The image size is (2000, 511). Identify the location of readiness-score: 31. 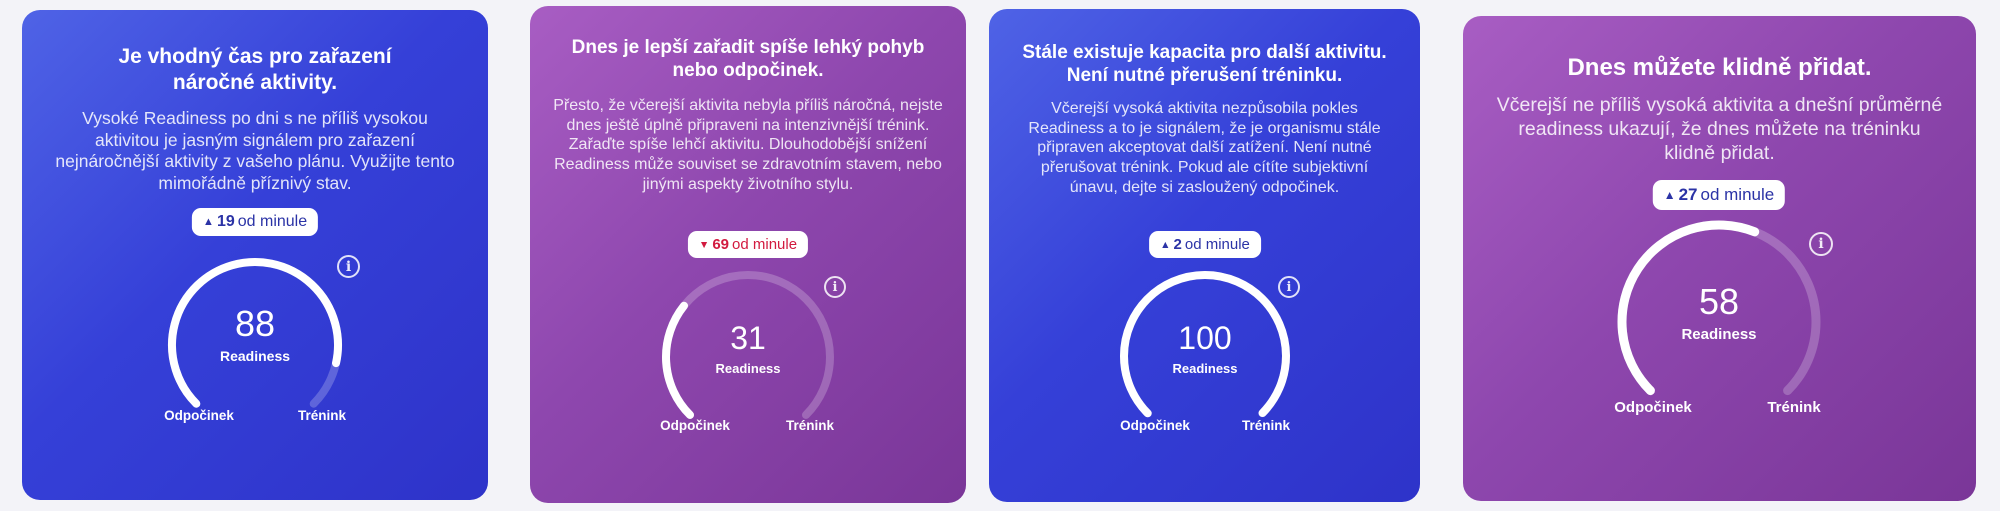
(748, 338).